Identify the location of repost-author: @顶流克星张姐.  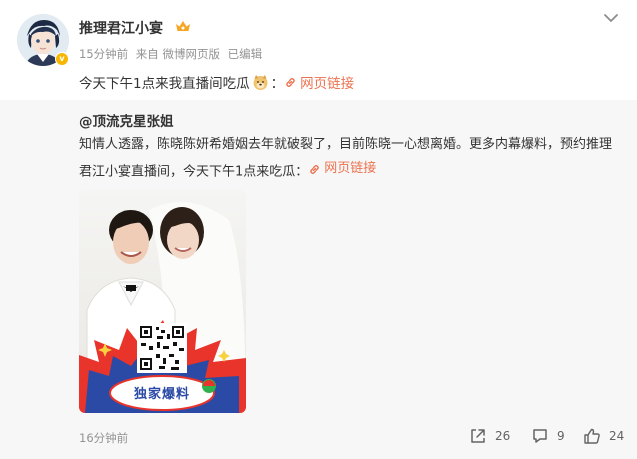
(126, 120).